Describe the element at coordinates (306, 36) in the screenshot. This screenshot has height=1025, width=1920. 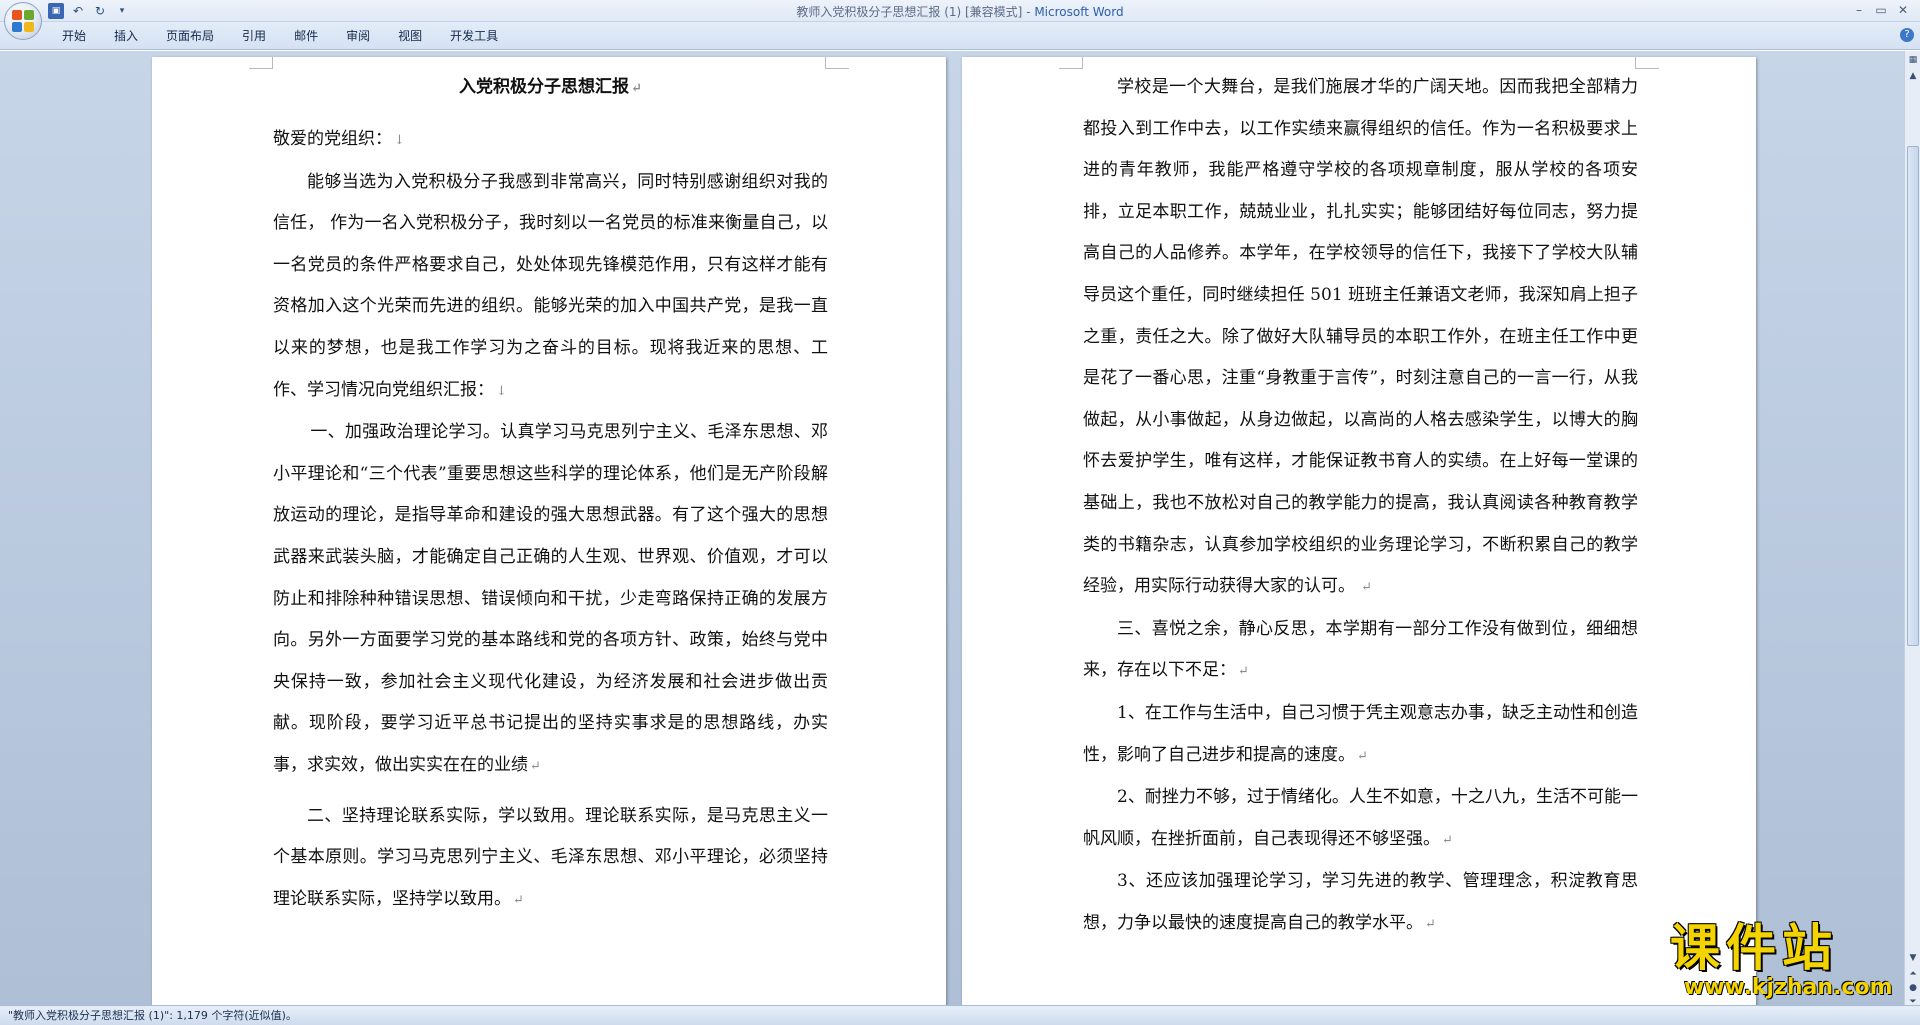
I see `tab-mailings: 邮件` at that location.